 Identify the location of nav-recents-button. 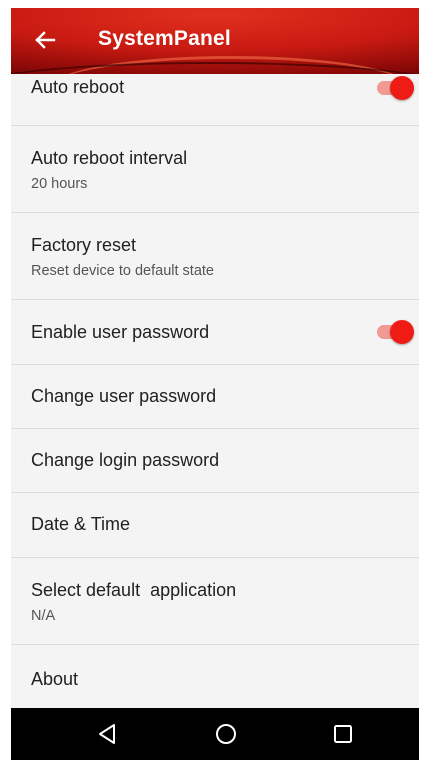
(343, 734).